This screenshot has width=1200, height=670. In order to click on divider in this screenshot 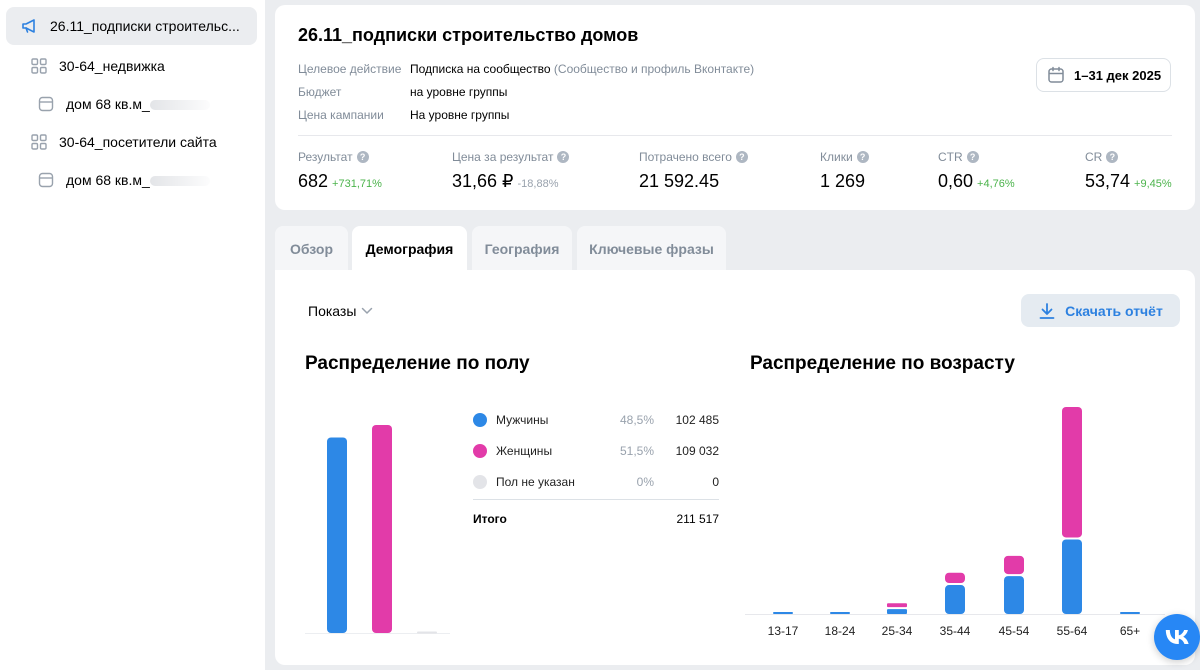, I will do `click(735, 135)`.